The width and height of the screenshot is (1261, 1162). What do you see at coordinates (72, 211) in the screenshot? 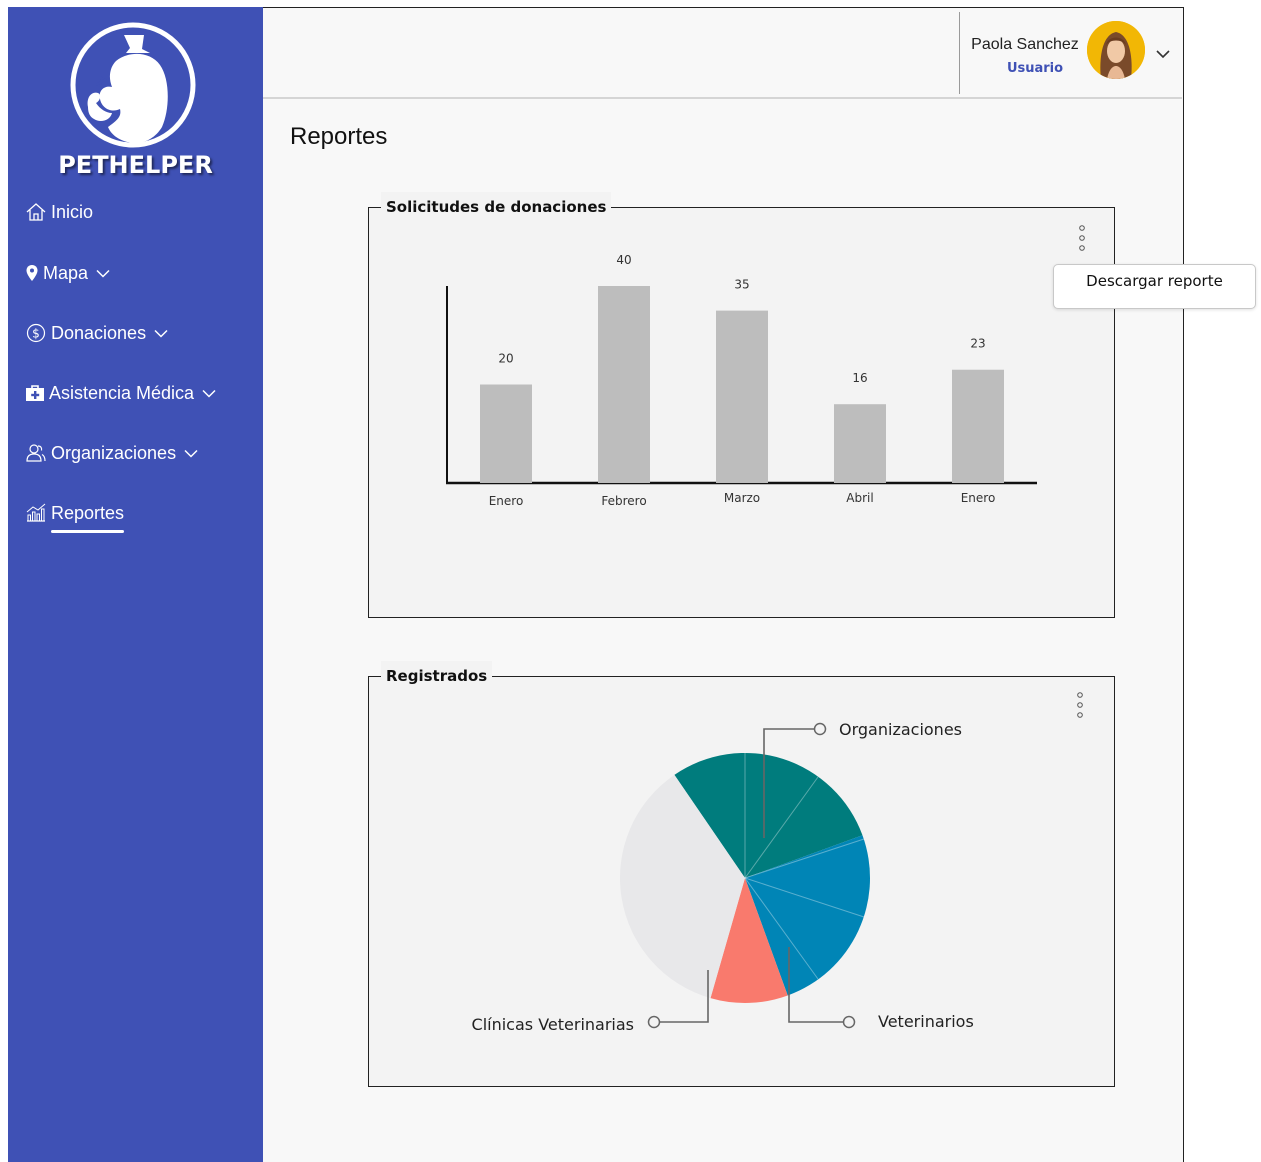
I see `sidebar-item-label: Inicio` at bounding box center [72, 211].